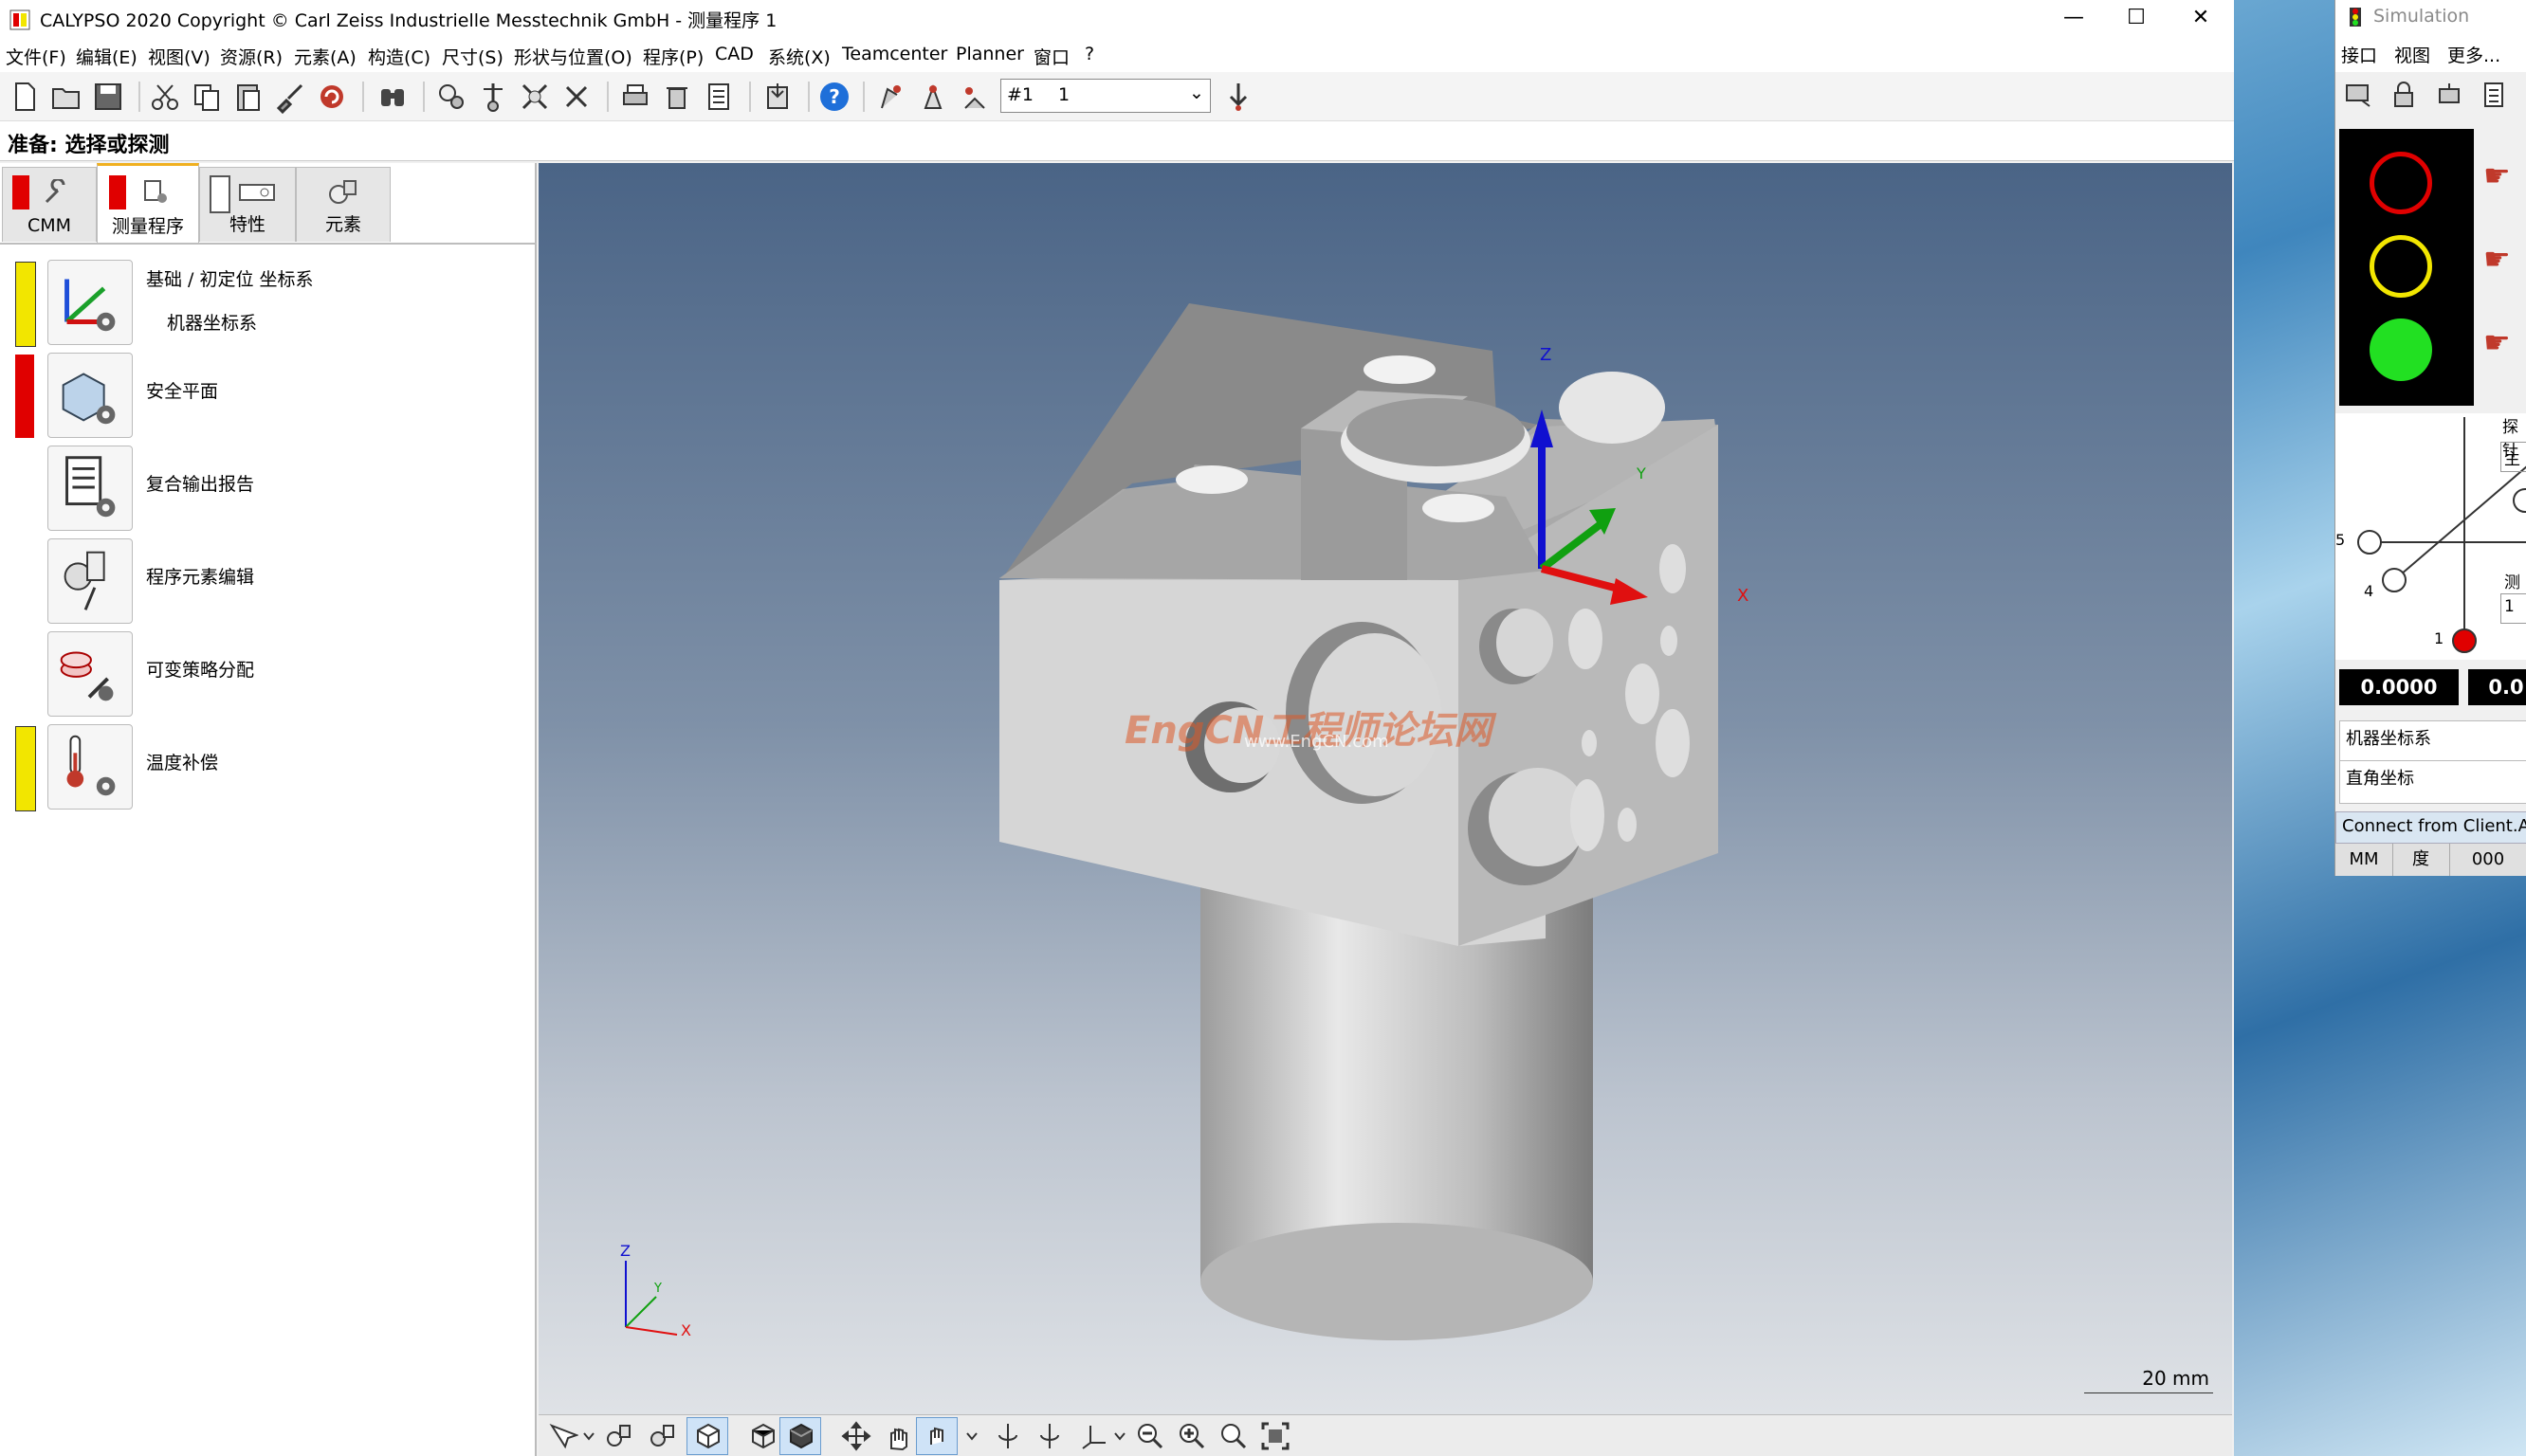 This screenshot has width=2526, height=1456. I want to click on open-file-icon, so click(66, 97).